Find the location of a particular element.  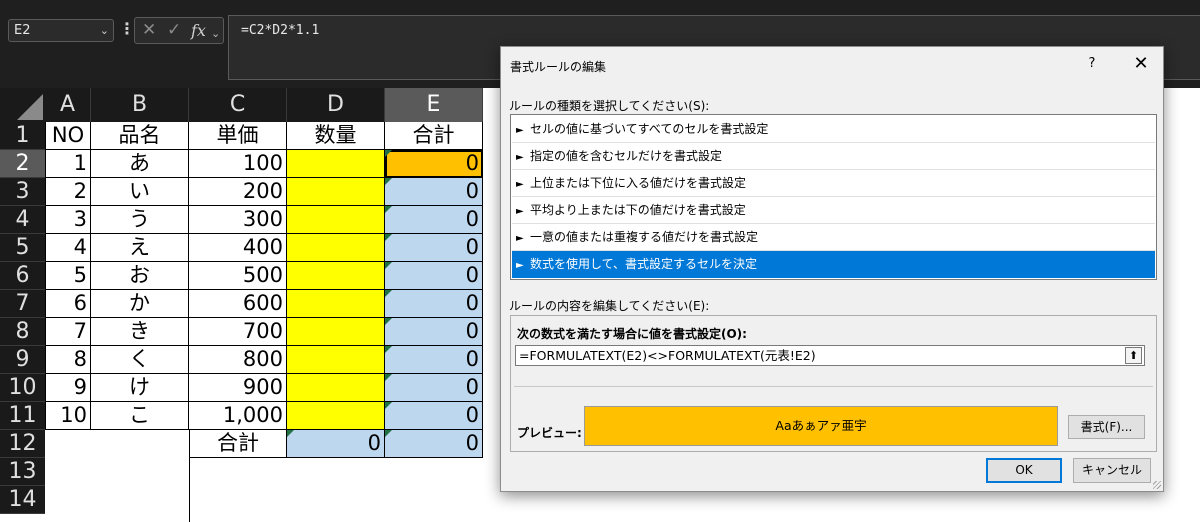

cell-total-active: 0 is located at coordinates (434, 164).